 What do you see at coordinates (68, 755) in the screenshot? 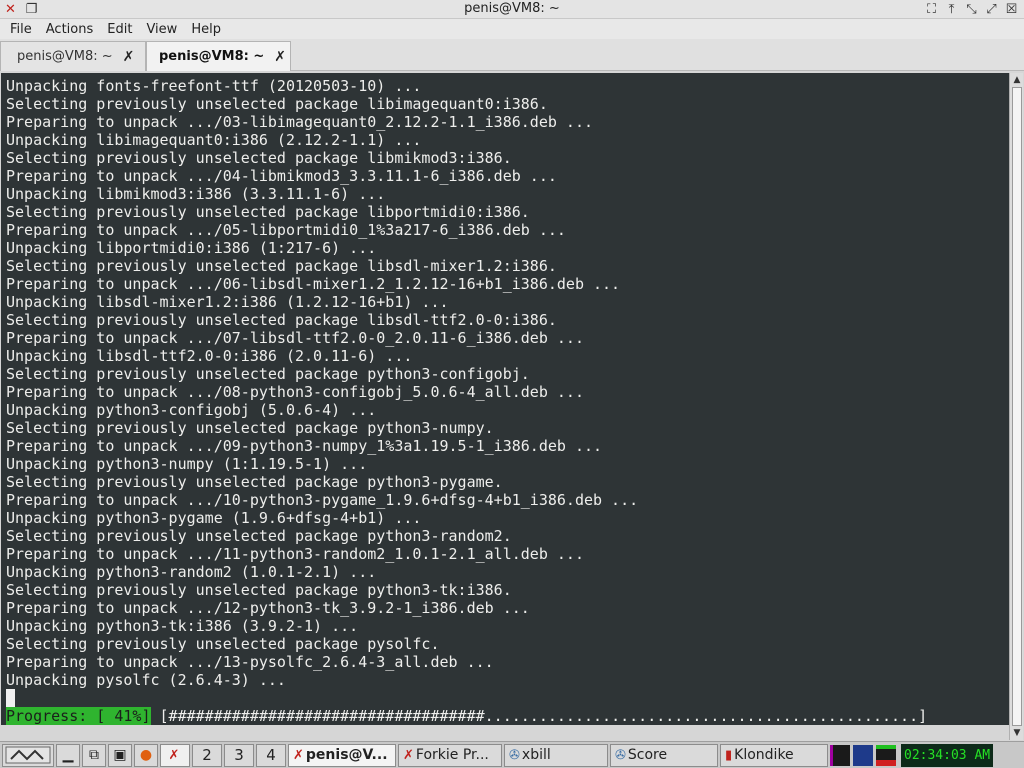
I see `minimize-all-icon: ▁` at bounding box center [68, 755].